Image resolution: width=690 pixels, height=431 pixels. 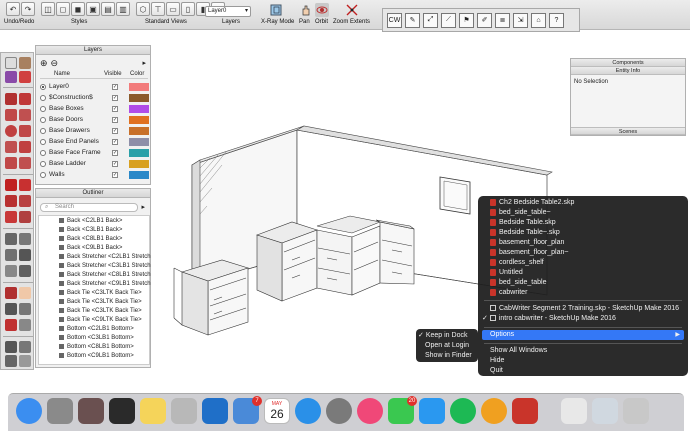 I want to click on activity-monitor-icon, so click(x=122, y=411).